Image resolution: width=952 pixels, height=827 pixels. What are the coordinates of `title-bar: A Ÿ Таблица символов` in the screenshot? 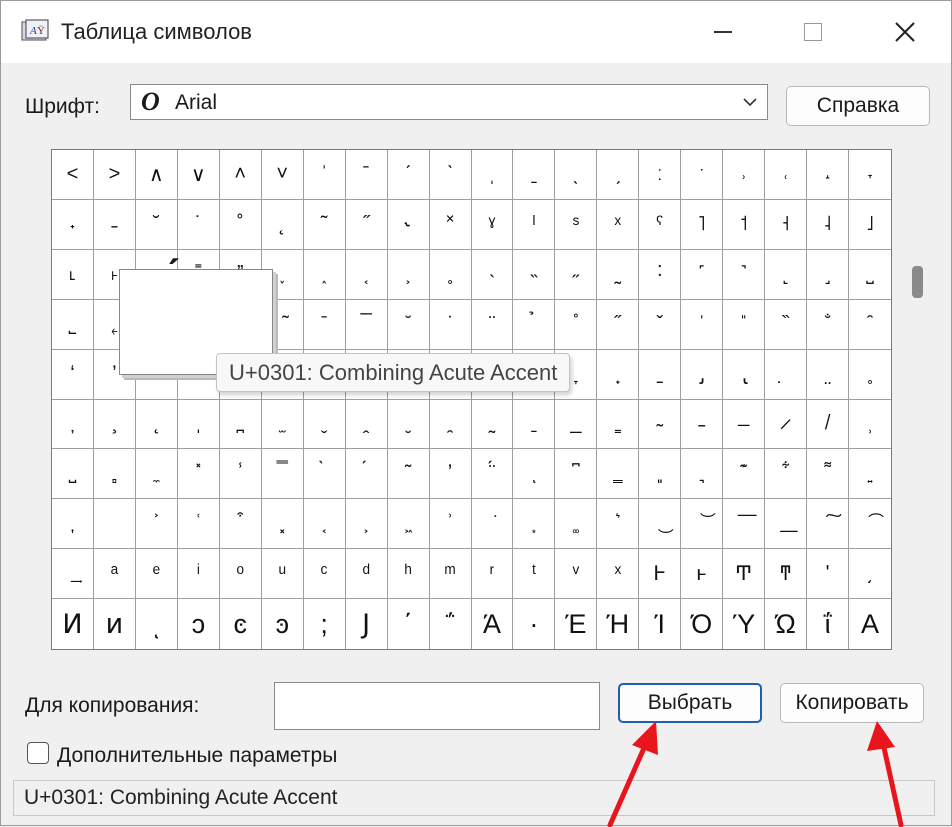 It's located at (476, 32).